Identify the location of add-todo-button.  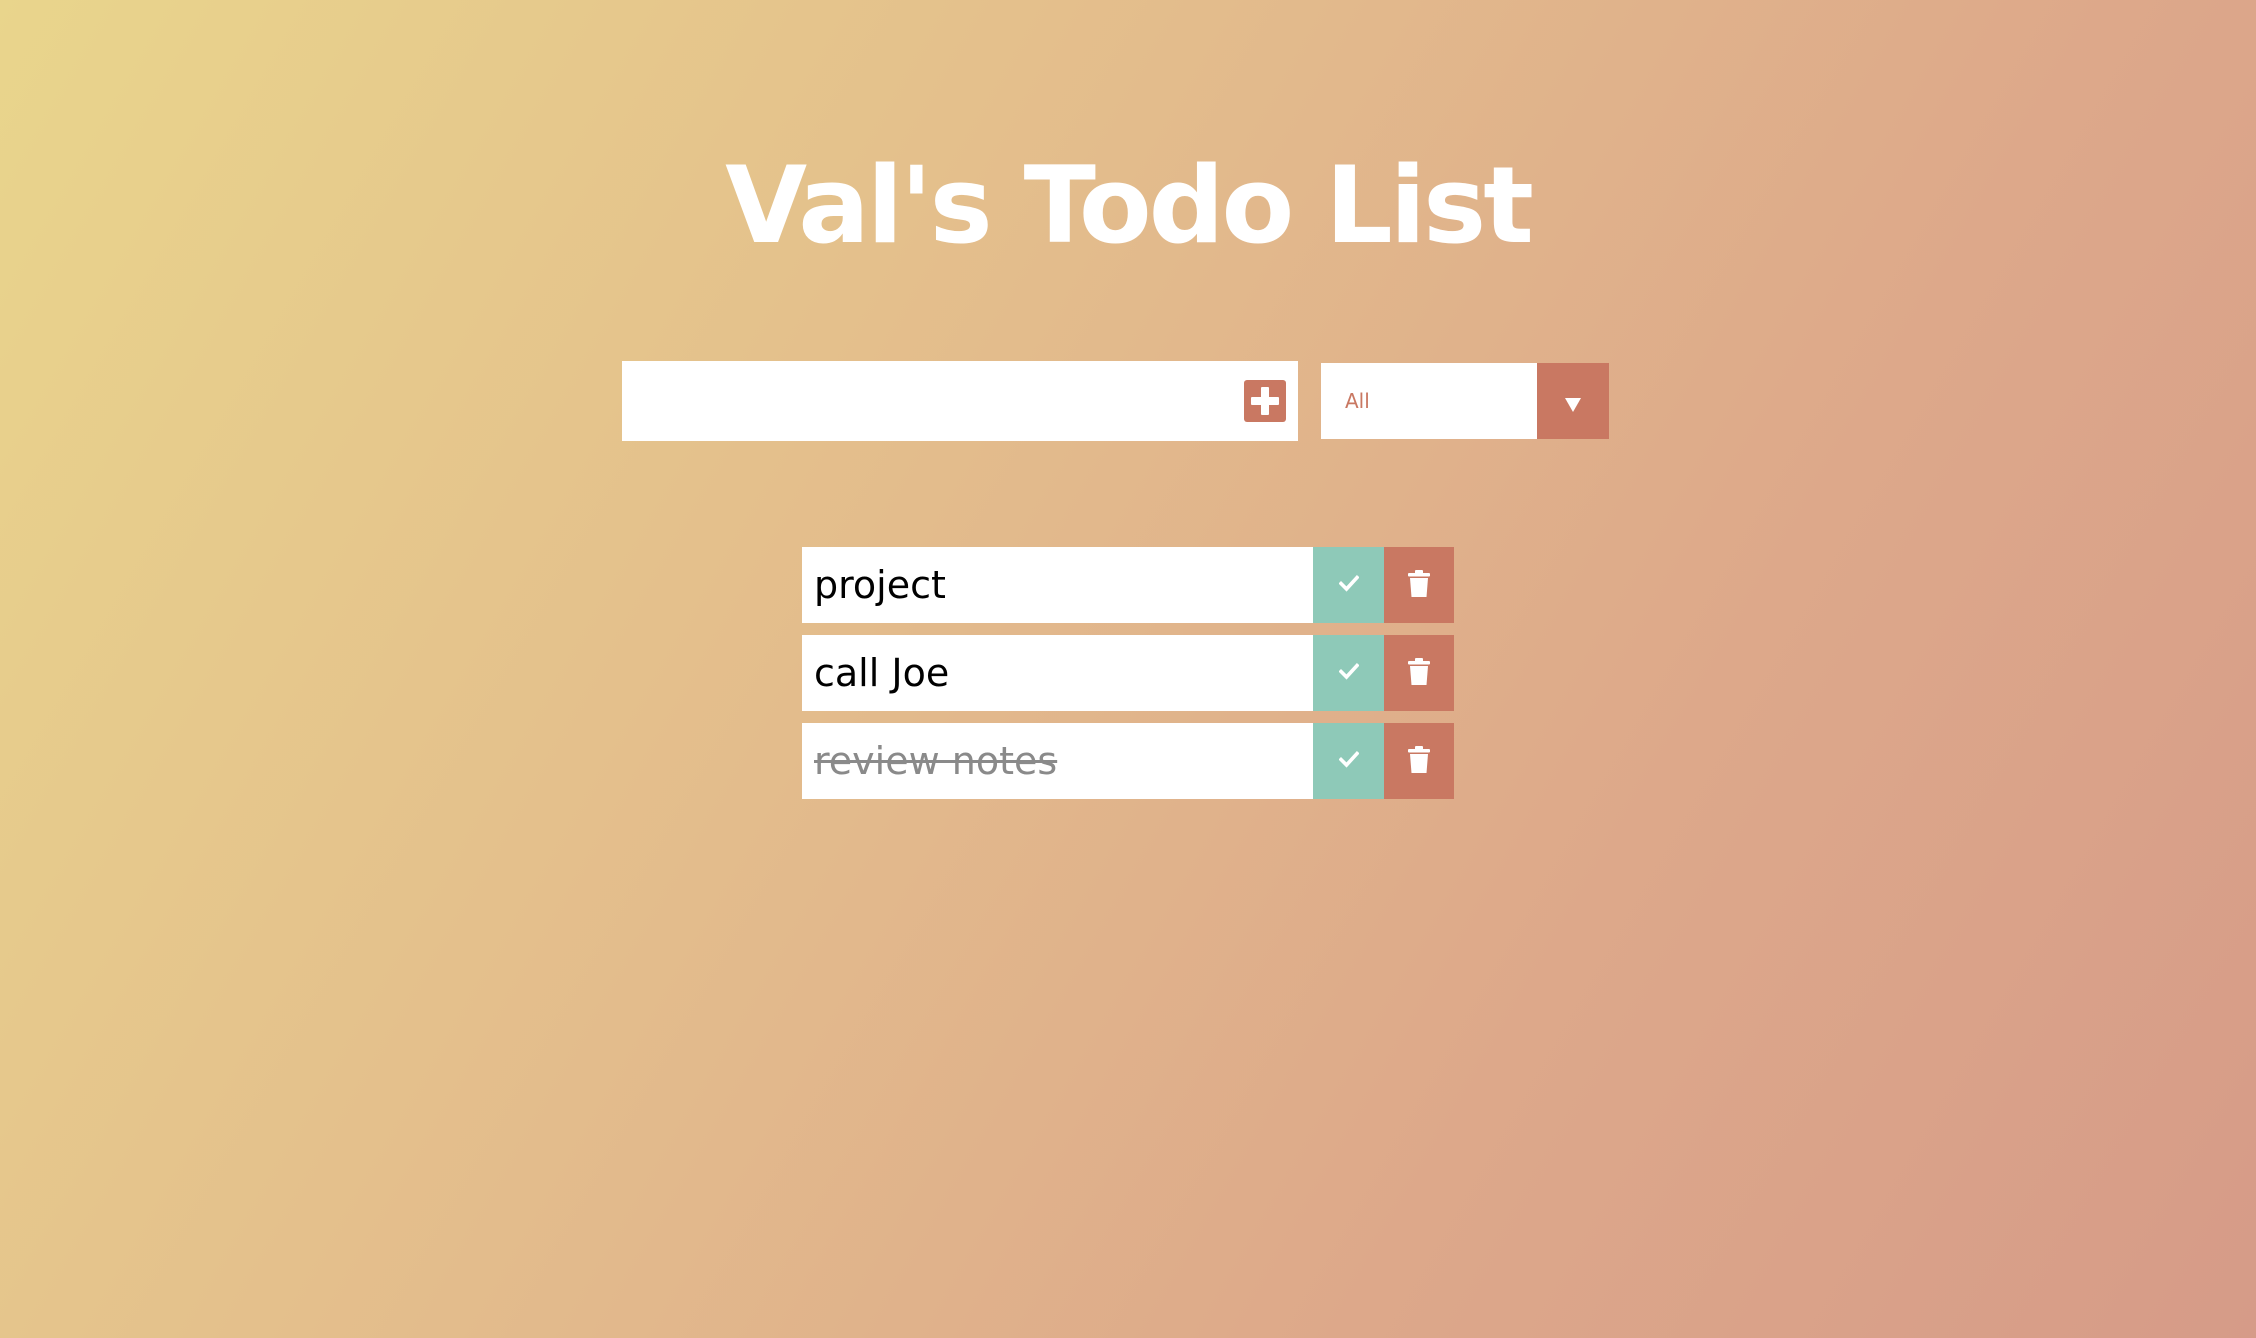
(1265, 401).